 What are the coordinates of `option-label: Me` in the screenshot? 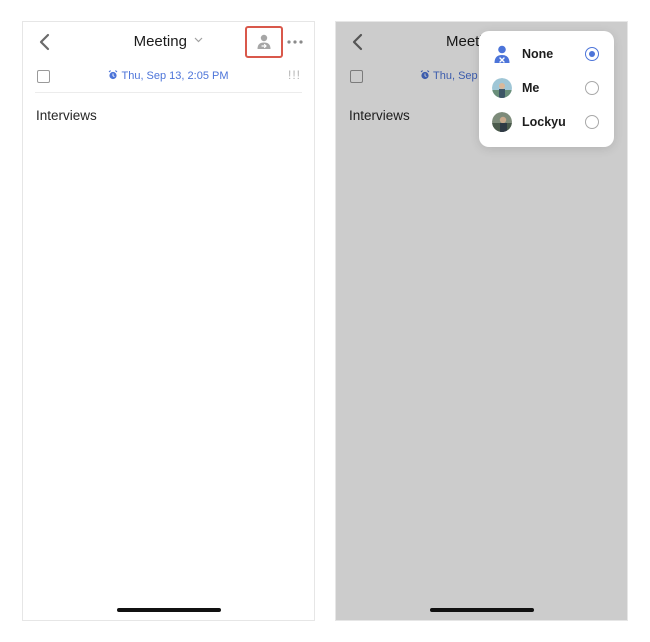 It's located at (531, 88).